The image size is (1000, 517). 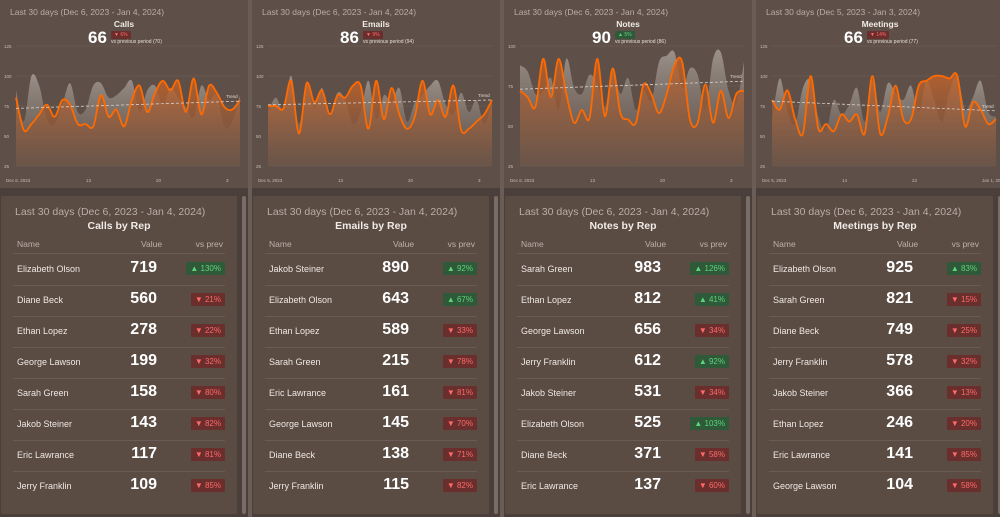 What do you see at coordinates (119, 455) in the screenshot?
I see `table-row: Eric Lawrance 117 ▼ 81%` at bounding box center [119, 455].